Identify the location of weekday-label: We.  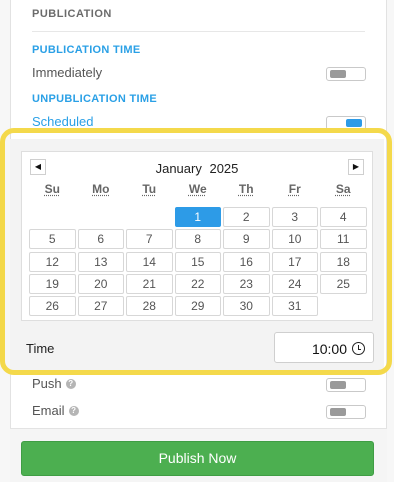
(197, 189).